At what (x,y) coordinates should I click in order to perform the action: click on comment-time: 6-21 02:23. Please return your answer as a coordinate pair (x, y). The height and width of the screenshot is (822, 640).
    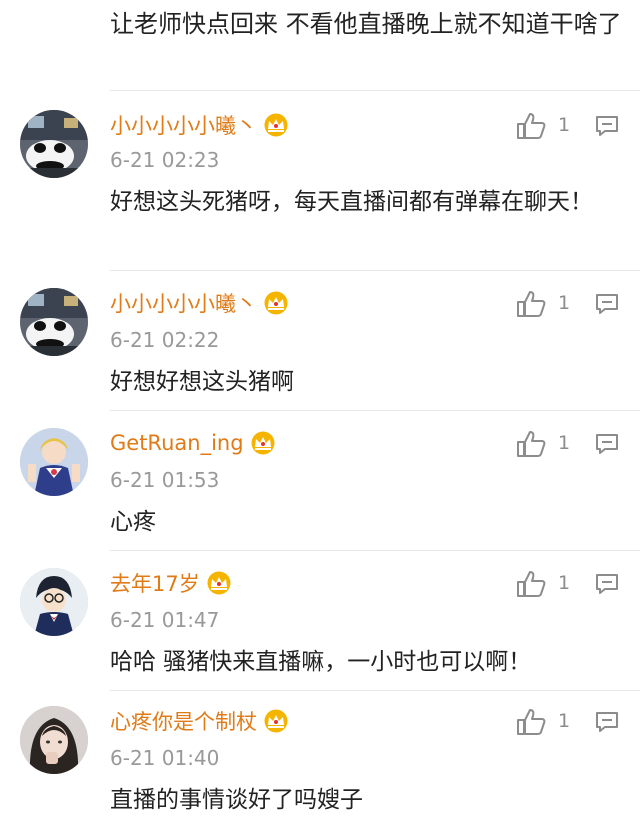
    Looking at the image, I should click on (165, 160).